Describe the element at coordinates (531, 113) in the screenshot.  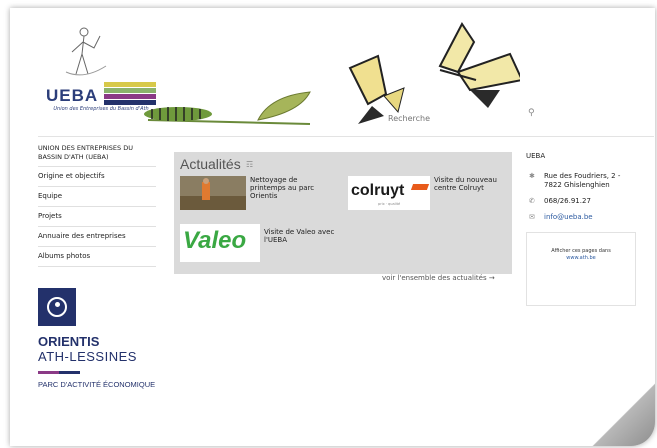
I see `search-icon: ⚲` at that location.